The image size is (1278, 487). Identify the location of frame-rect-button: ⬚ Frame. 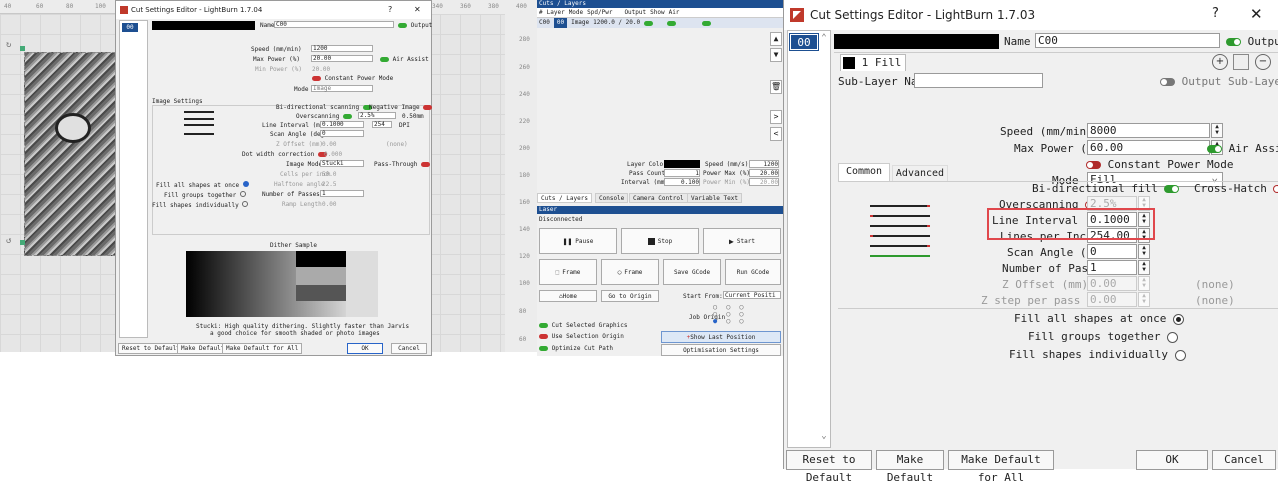
(568, 272).